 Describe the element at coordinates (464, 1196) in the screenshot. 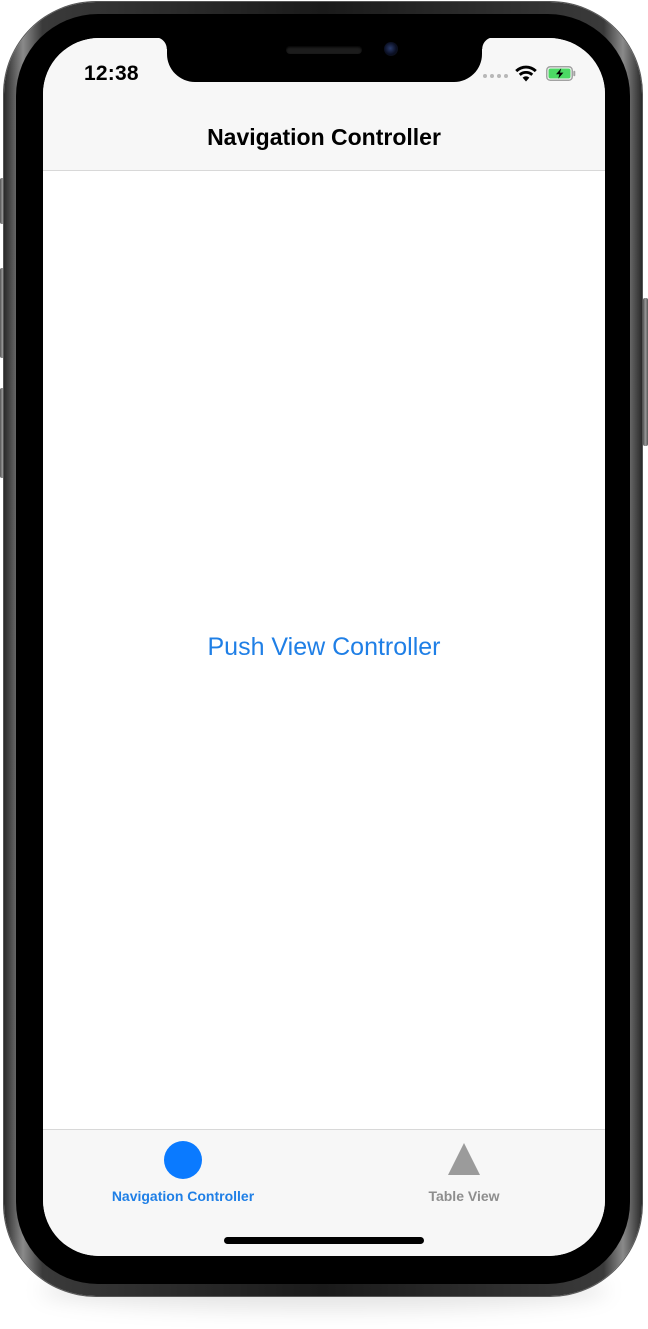

I see `tab-label: Table View` at that location.